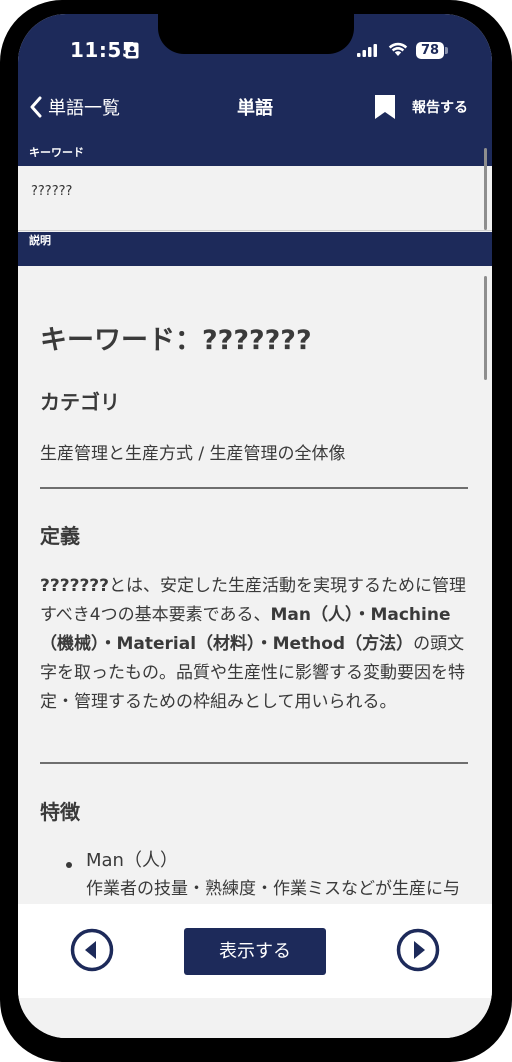 The width and height of the screenshot is (512, 1062). What do you see at coordinates (52, 191) in the screenshot?
I see `keyword-value: ??????` at bounding box center [52, 191].